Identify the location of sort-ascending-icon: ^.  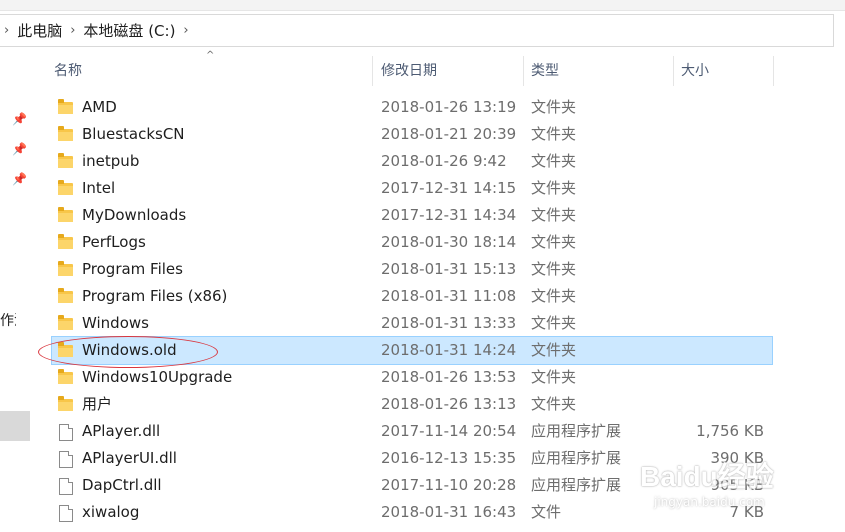
(210, 55).